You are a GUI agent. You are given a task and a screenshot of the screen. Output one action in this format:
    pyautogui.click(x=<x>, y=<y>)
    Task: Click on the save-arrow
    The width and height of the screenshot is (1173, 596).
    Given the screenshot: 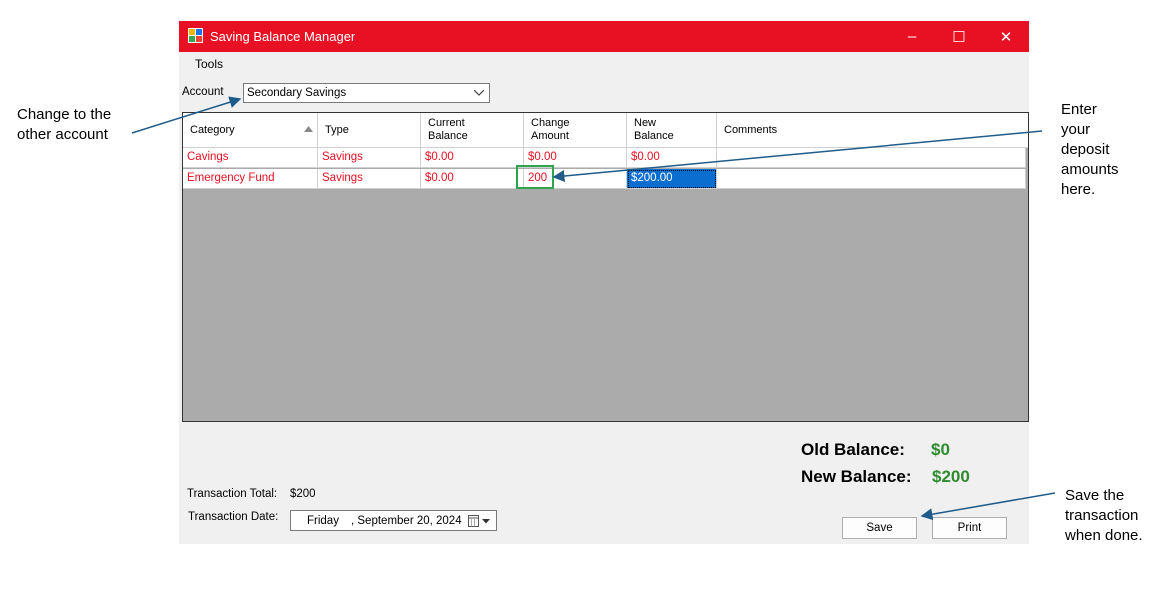 What is the action you would take?
    pyautogui.click(x=988, y=506)
    